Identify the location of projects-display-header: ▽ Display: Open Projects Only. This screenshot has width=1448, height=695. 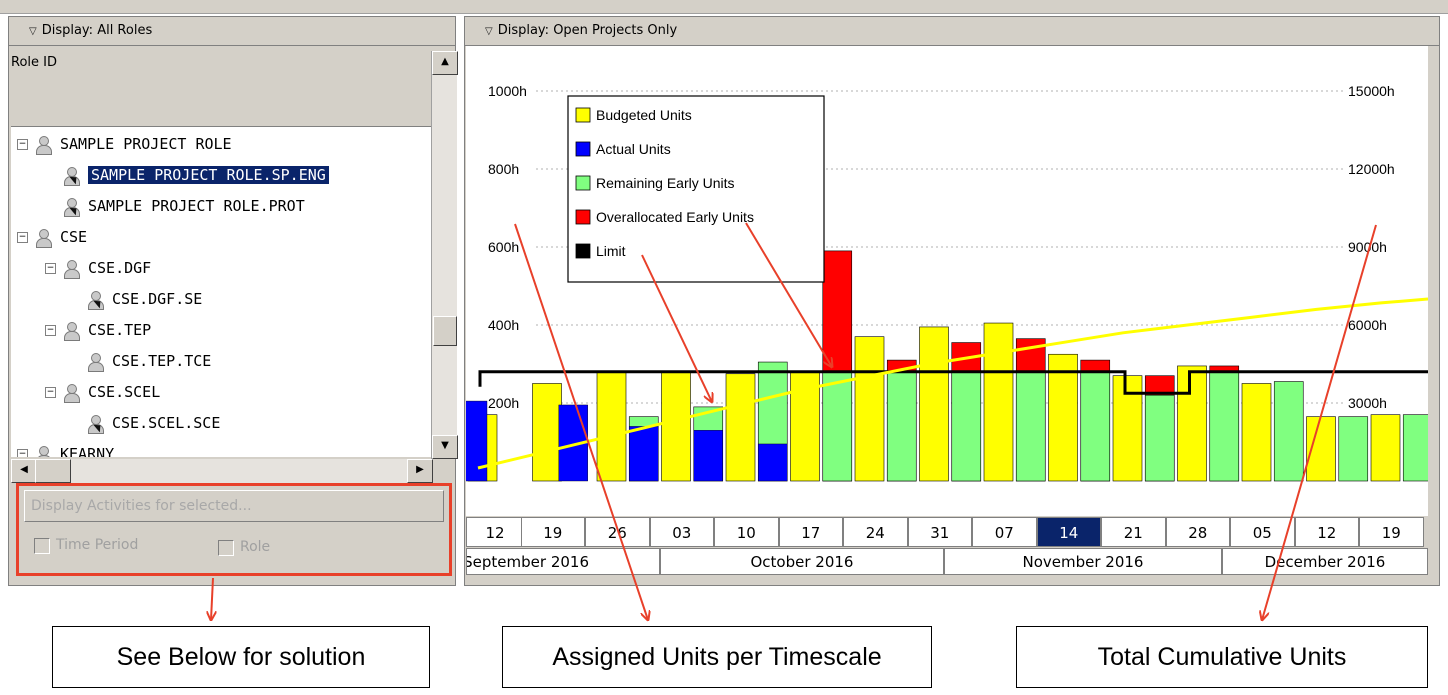
(952, 31).